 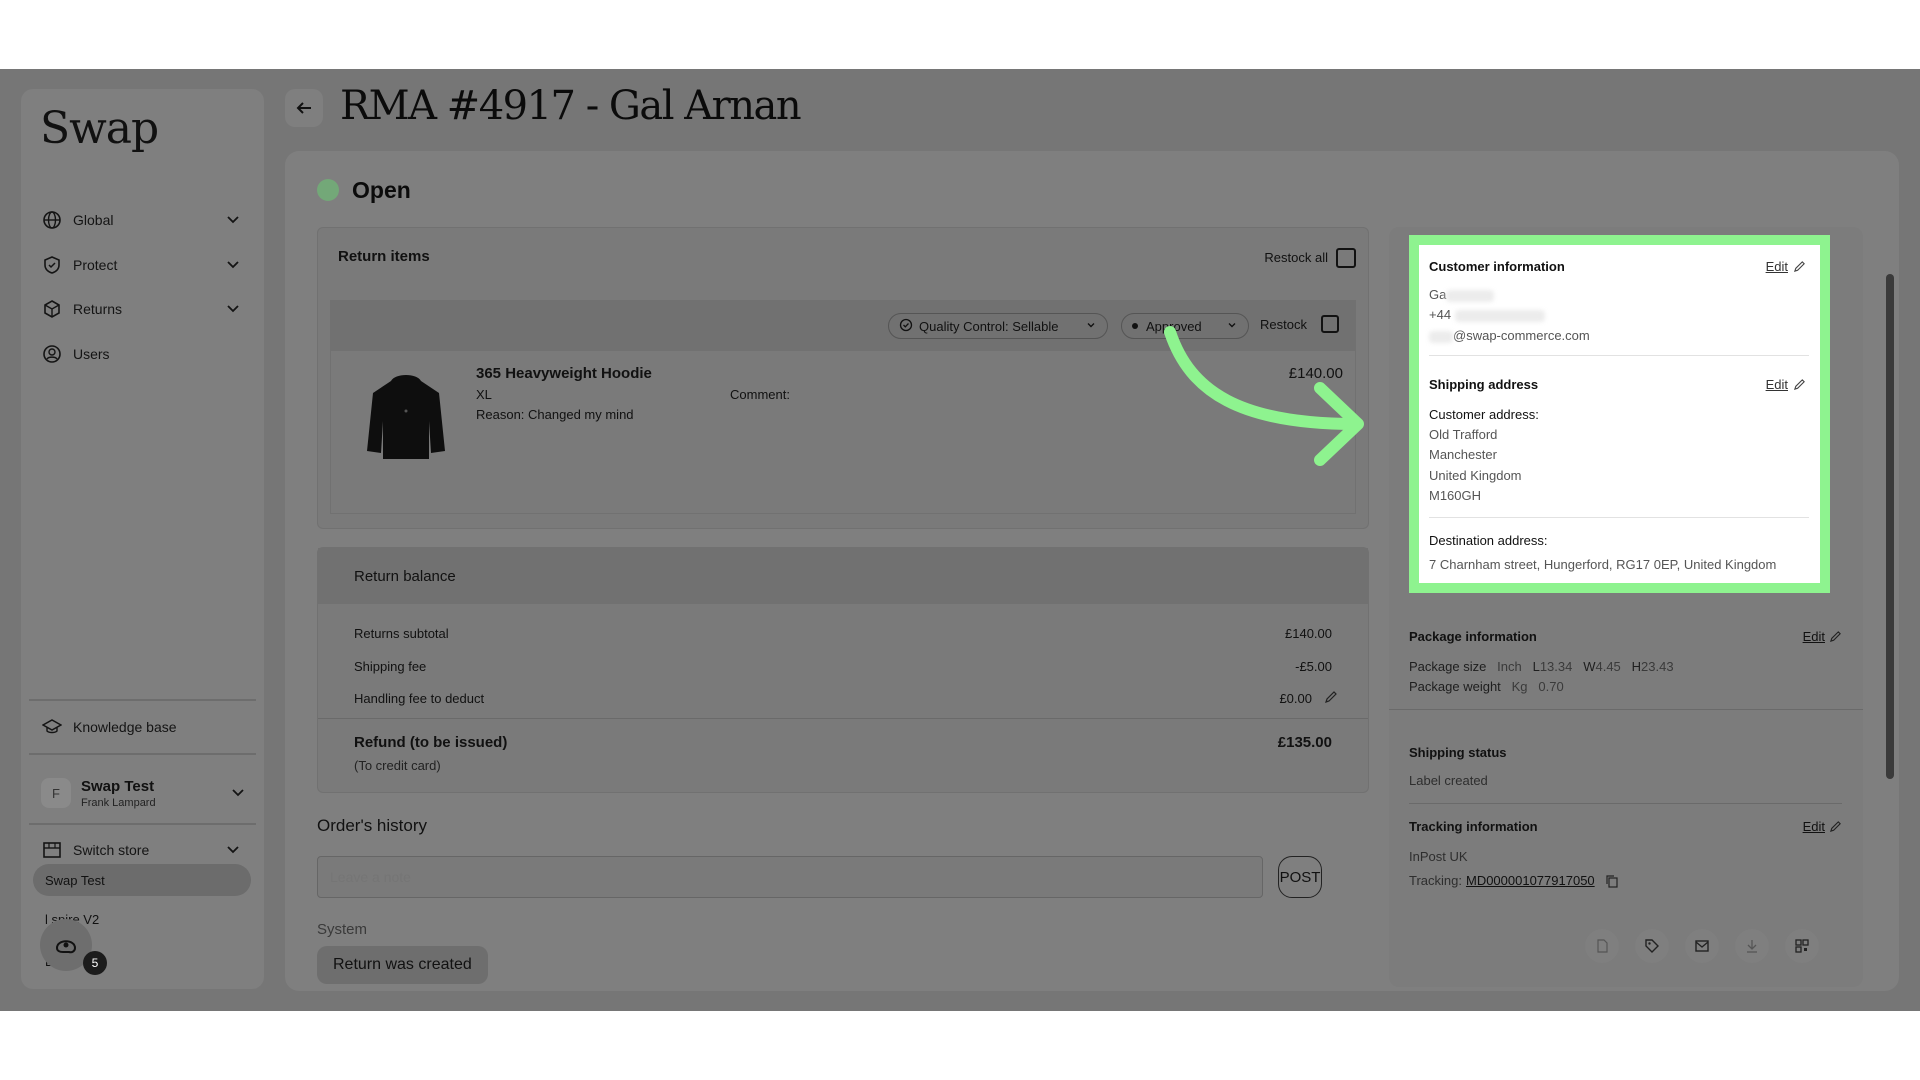 What do you see at coordinates (1802, 946) in the screenshot?
I see `qr-code-icon` at bounding box center [1802, 946].